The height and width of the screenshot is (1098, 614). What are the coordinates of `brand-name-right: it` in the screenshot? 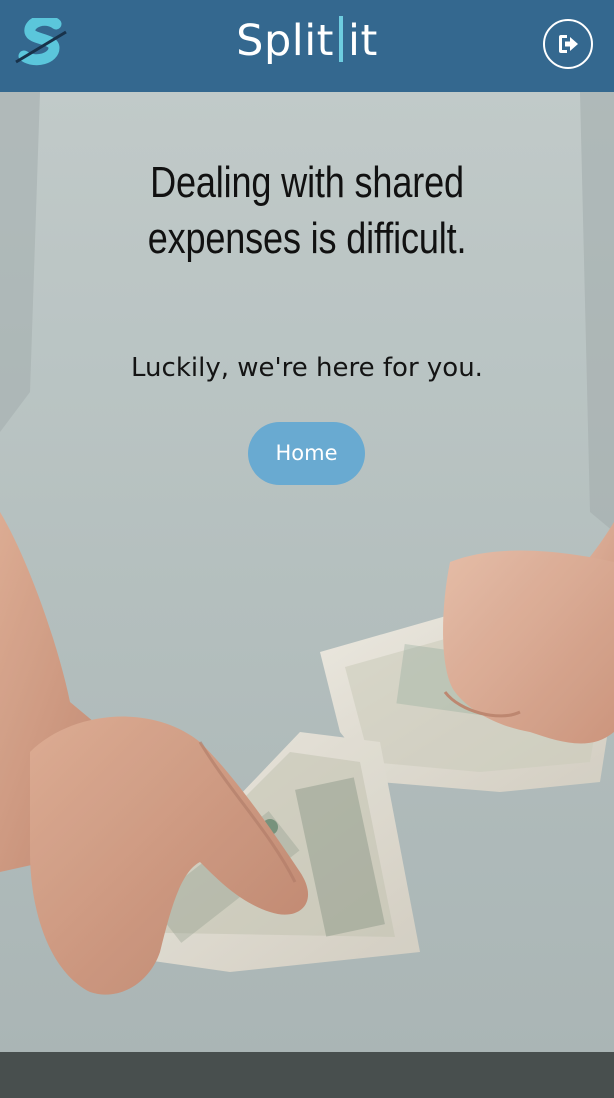 It's located at (363, 41).